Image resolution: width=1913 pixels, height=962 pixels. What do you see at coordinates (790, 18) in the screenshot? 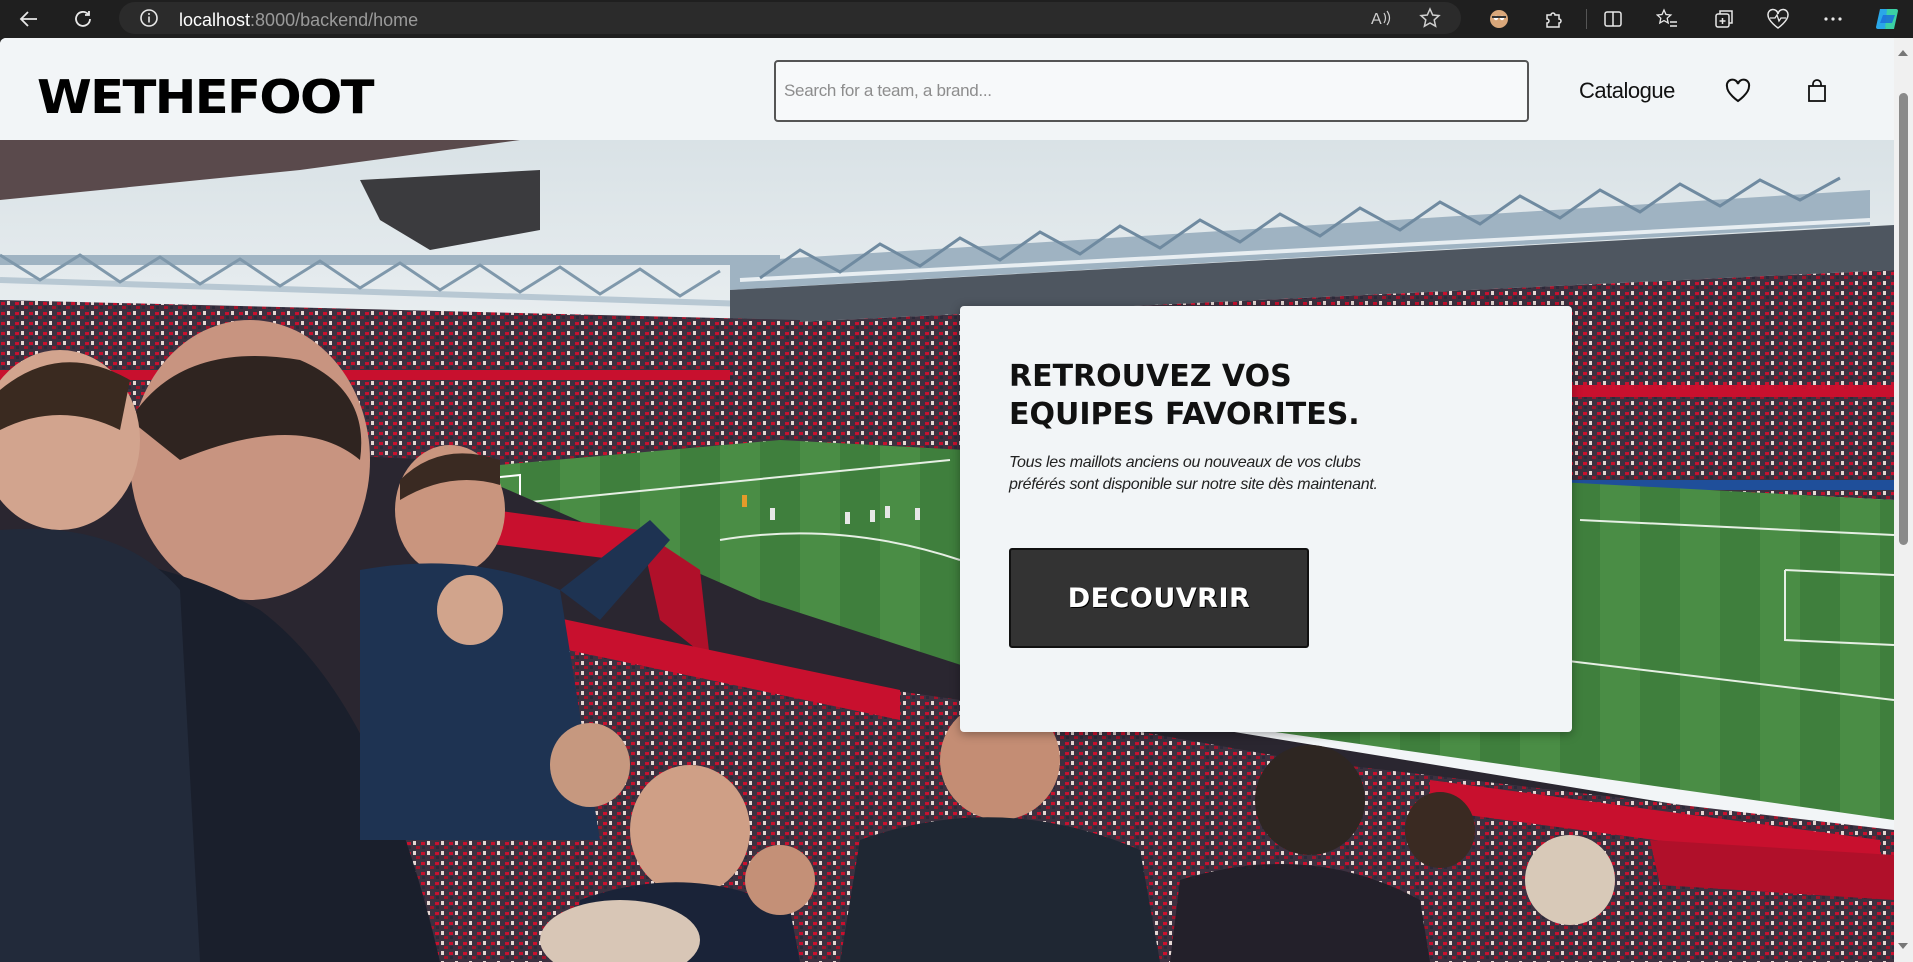
I see `address-bar: localhost:8000/backend/home A` at bounding box center [790, 18].